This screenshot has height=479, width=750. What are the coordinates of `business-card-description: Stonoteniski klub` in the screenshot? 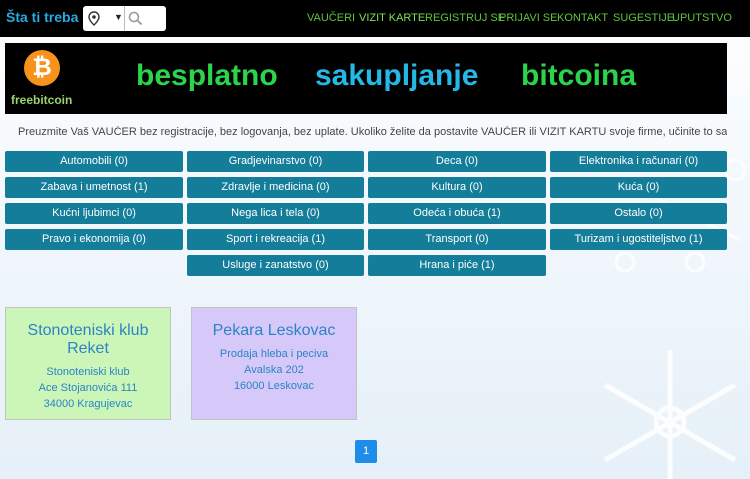 It's located at (88, 372).